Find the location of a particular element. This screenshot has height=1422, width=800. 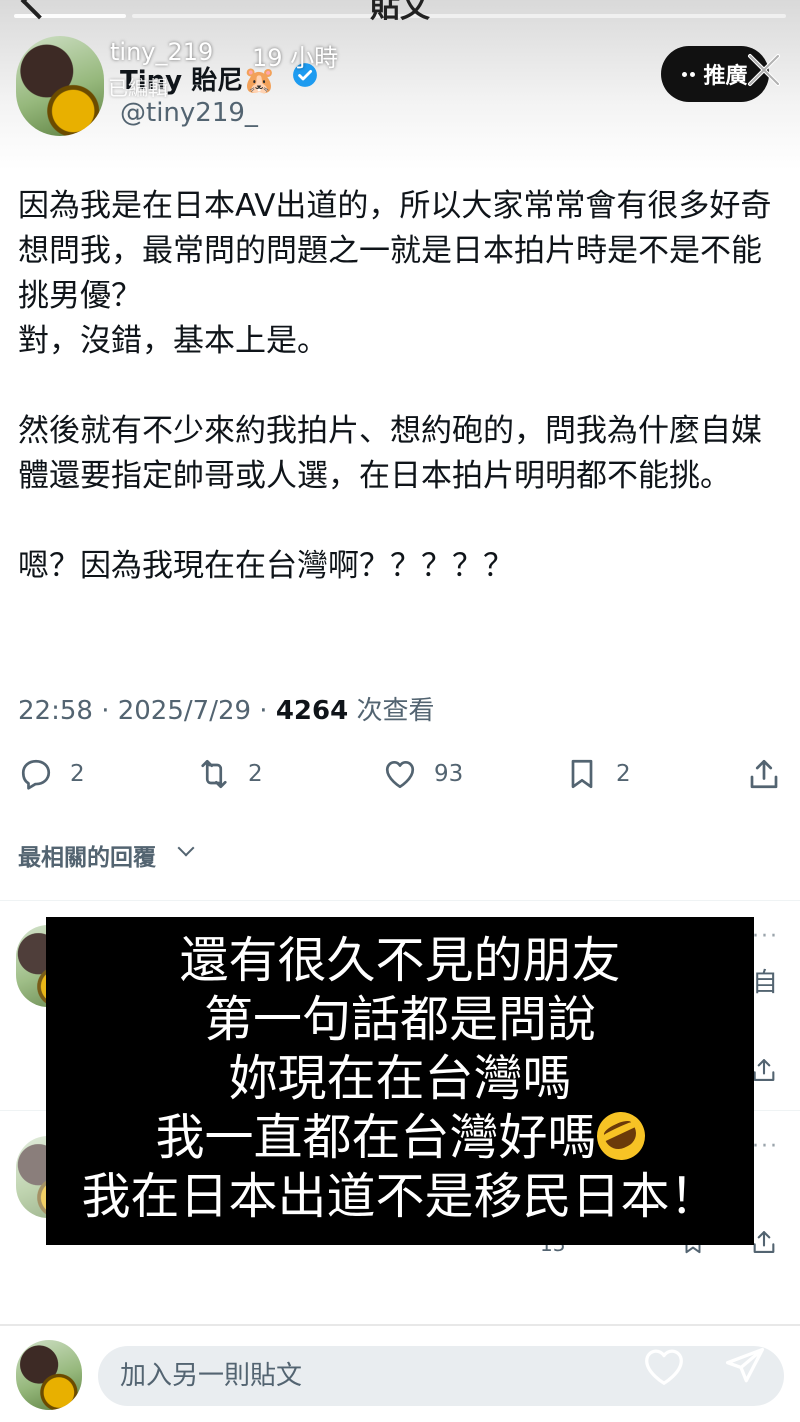

share-button is located at coordinates (764, 774).